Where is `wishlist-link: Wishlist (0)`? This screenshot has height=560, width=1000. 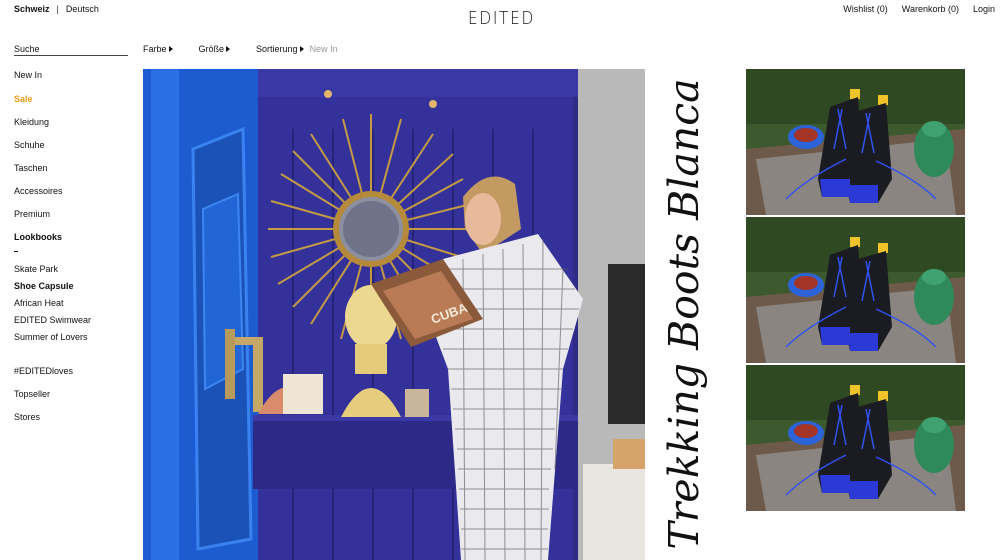
wishlist-link: Wishlist (0) is located at coordinates (865, 9).